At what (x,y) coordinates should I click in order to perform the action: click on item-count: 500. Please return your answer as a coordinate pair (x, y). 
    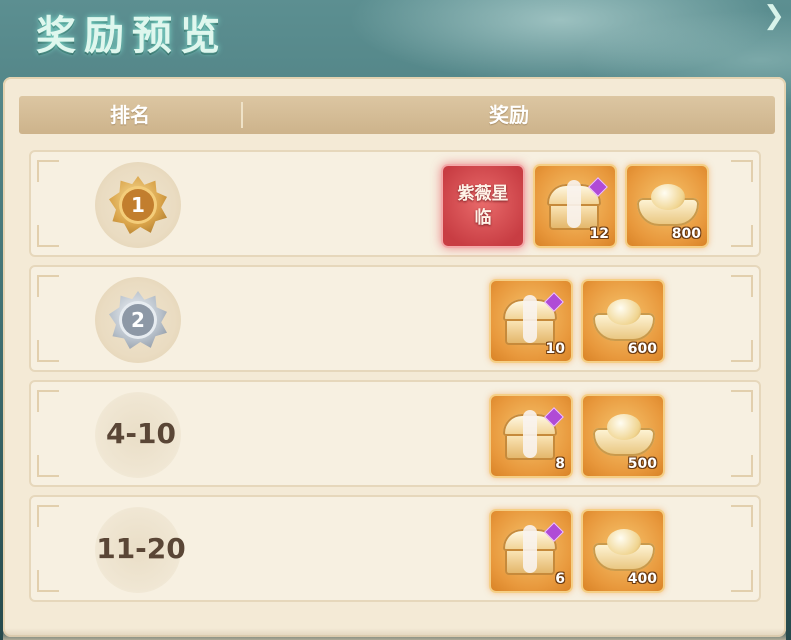
    Looking at the image, I should click on (642, 464).